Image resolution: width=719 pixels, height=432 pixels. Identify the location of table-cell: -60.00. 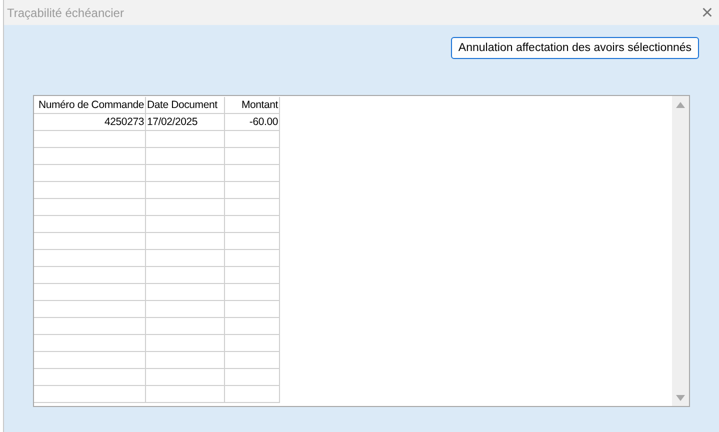
(252, 122).